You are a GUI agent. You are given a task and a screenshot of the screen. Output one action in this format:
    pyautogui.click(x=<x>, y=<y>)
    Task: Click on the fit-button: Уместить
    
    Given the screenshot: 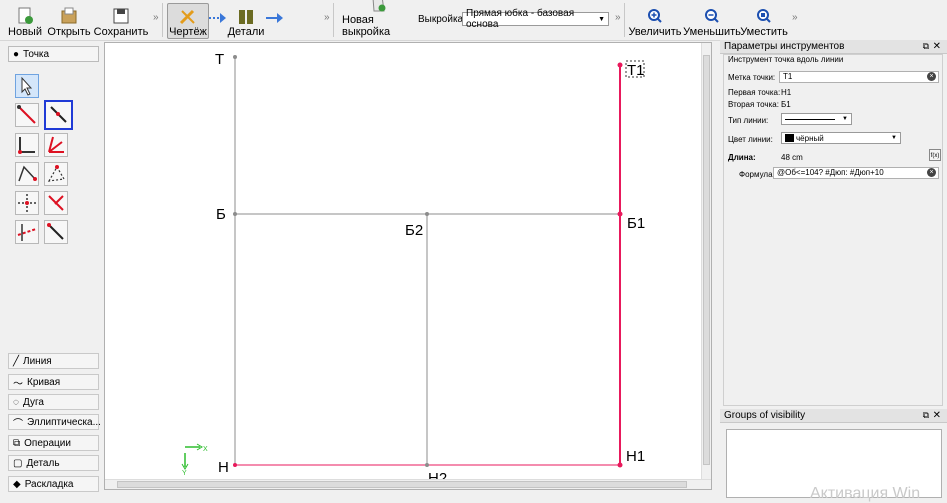 What is the action you would take?
    pyautogui.click(x=764, y=20)
    